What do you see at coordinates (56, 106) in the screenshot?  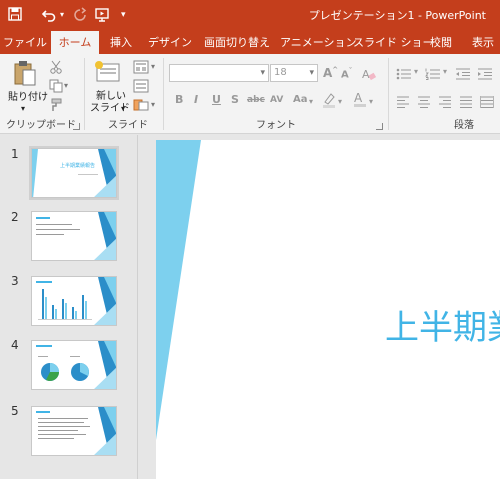 I see `format-painter-icon` at bounding box center [56, 106].